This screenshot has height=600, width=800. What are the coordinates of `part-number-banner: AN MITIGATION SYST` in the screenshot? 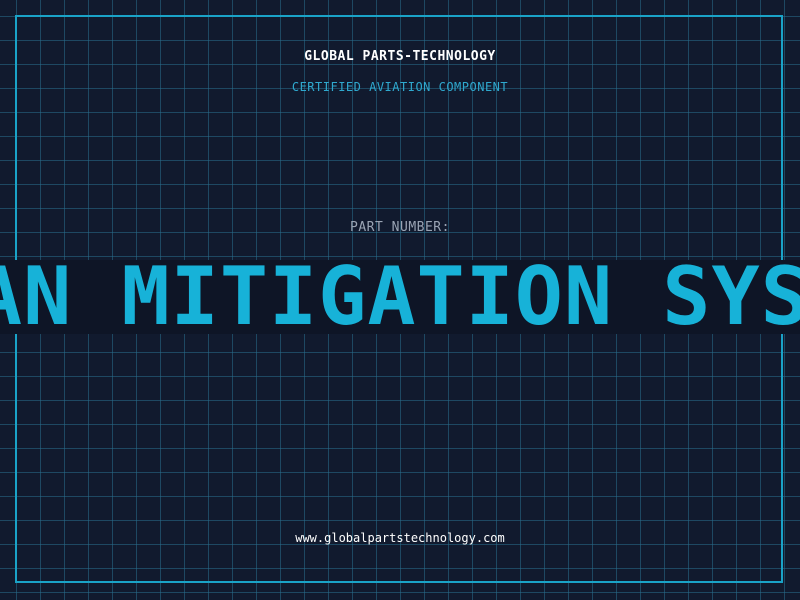 It's located at (400, 297).